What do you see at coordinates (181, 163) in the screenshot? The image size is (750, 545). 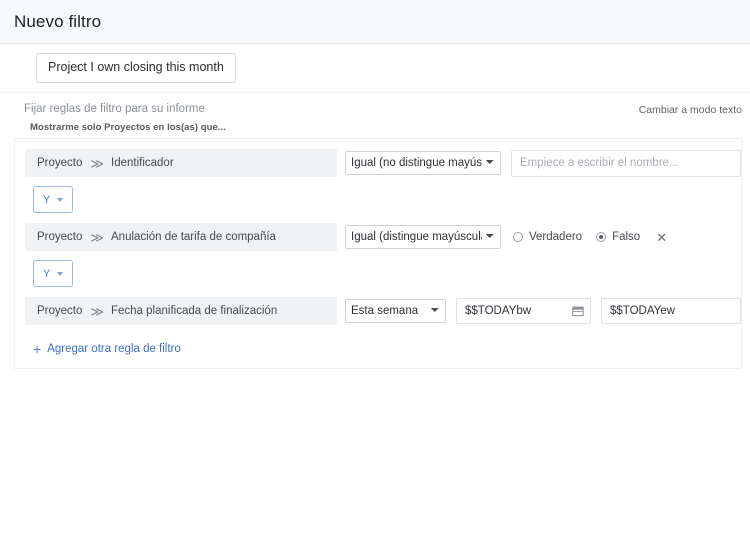 I see `rule-field-selector: Proyecto ≫ Identificador` at bounding box center [181, 163].